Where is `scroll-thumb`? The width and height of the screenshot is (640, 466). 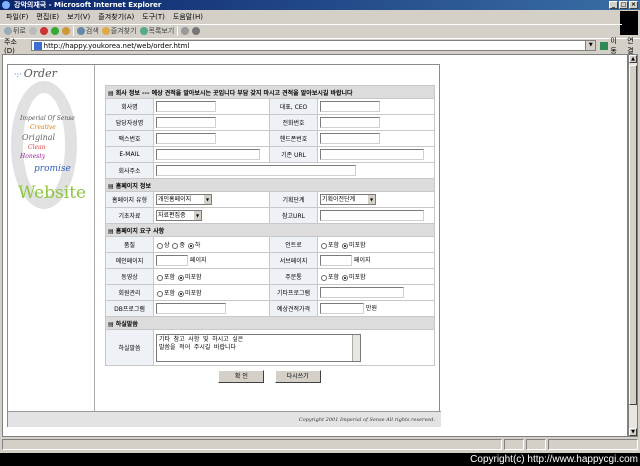
scroll-thumb is located at coordinates (633, 235).